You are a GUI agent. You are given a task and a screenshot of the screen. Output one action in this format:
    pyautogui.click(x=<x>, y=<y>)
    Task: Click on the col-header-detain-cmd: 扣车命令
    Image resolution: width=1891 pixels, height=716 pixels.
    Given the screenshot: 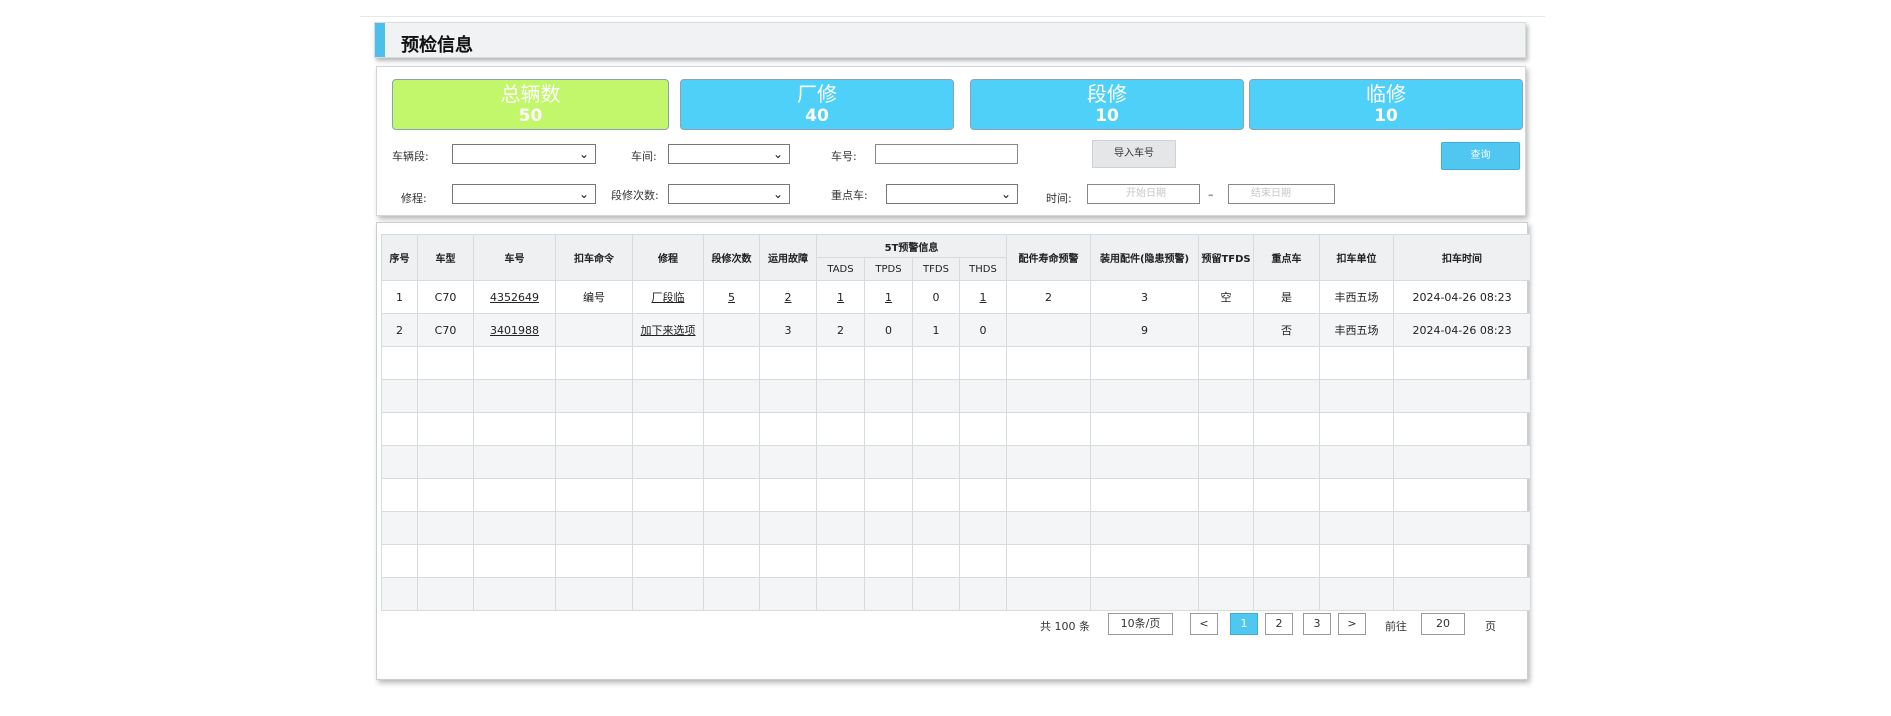 What is the action you would take?
    pyautogui.click(x=594, y=257)
    